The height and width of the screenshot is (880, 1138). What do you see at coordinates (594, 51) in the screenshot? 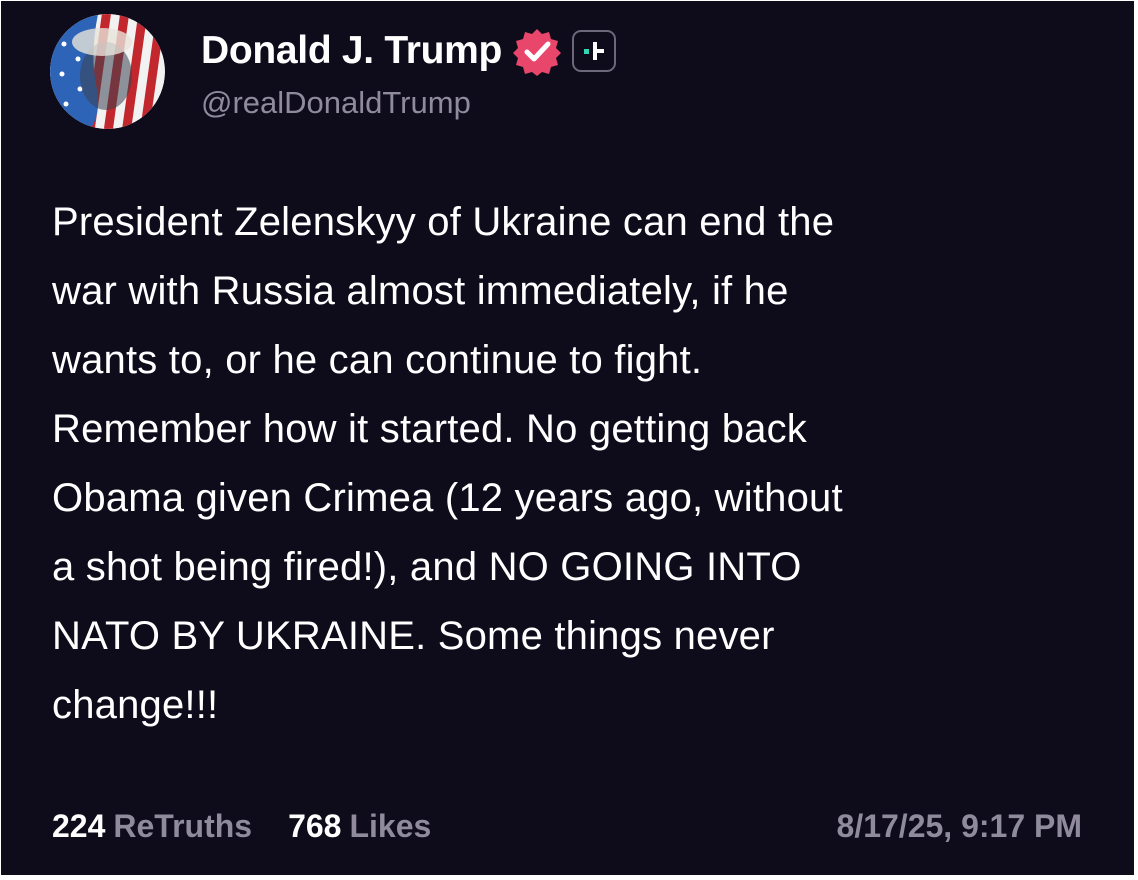
I see `plus-badge-icon` at bounding box center [594, 51].